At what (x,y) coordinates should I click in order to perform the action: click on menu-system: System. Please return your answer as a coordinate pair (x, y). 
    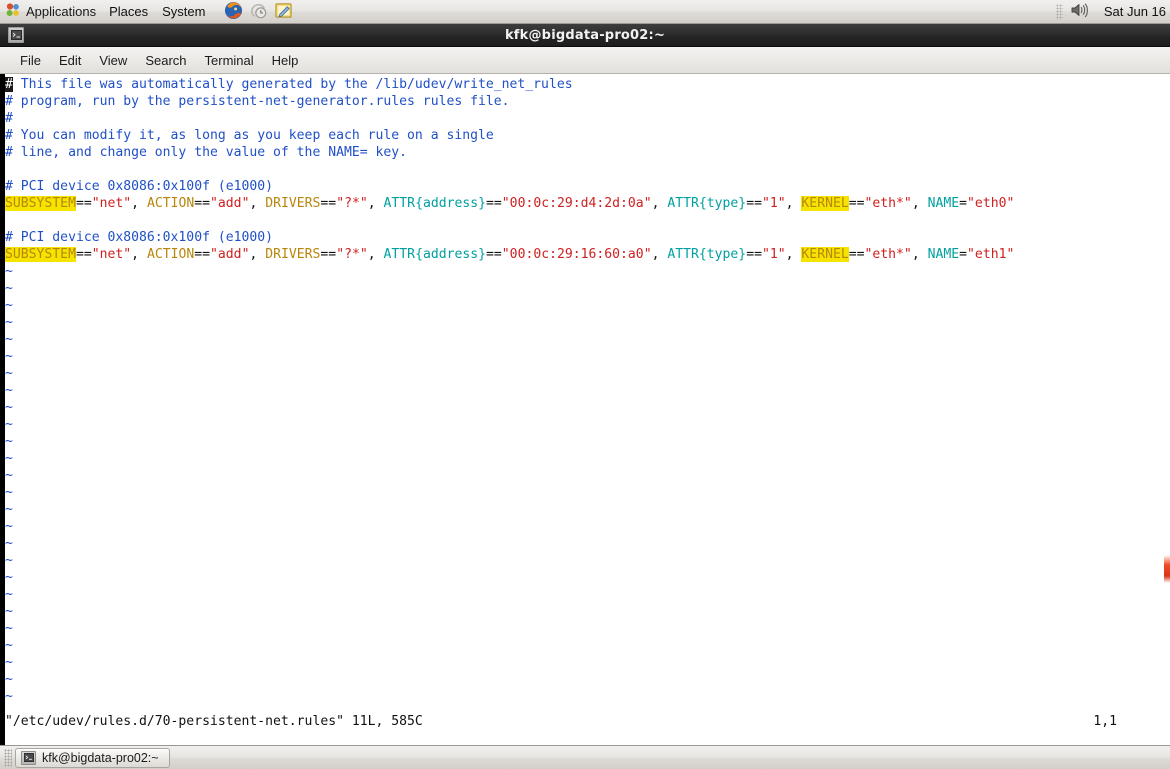
    Looking at the image, I should click on (183, 12).